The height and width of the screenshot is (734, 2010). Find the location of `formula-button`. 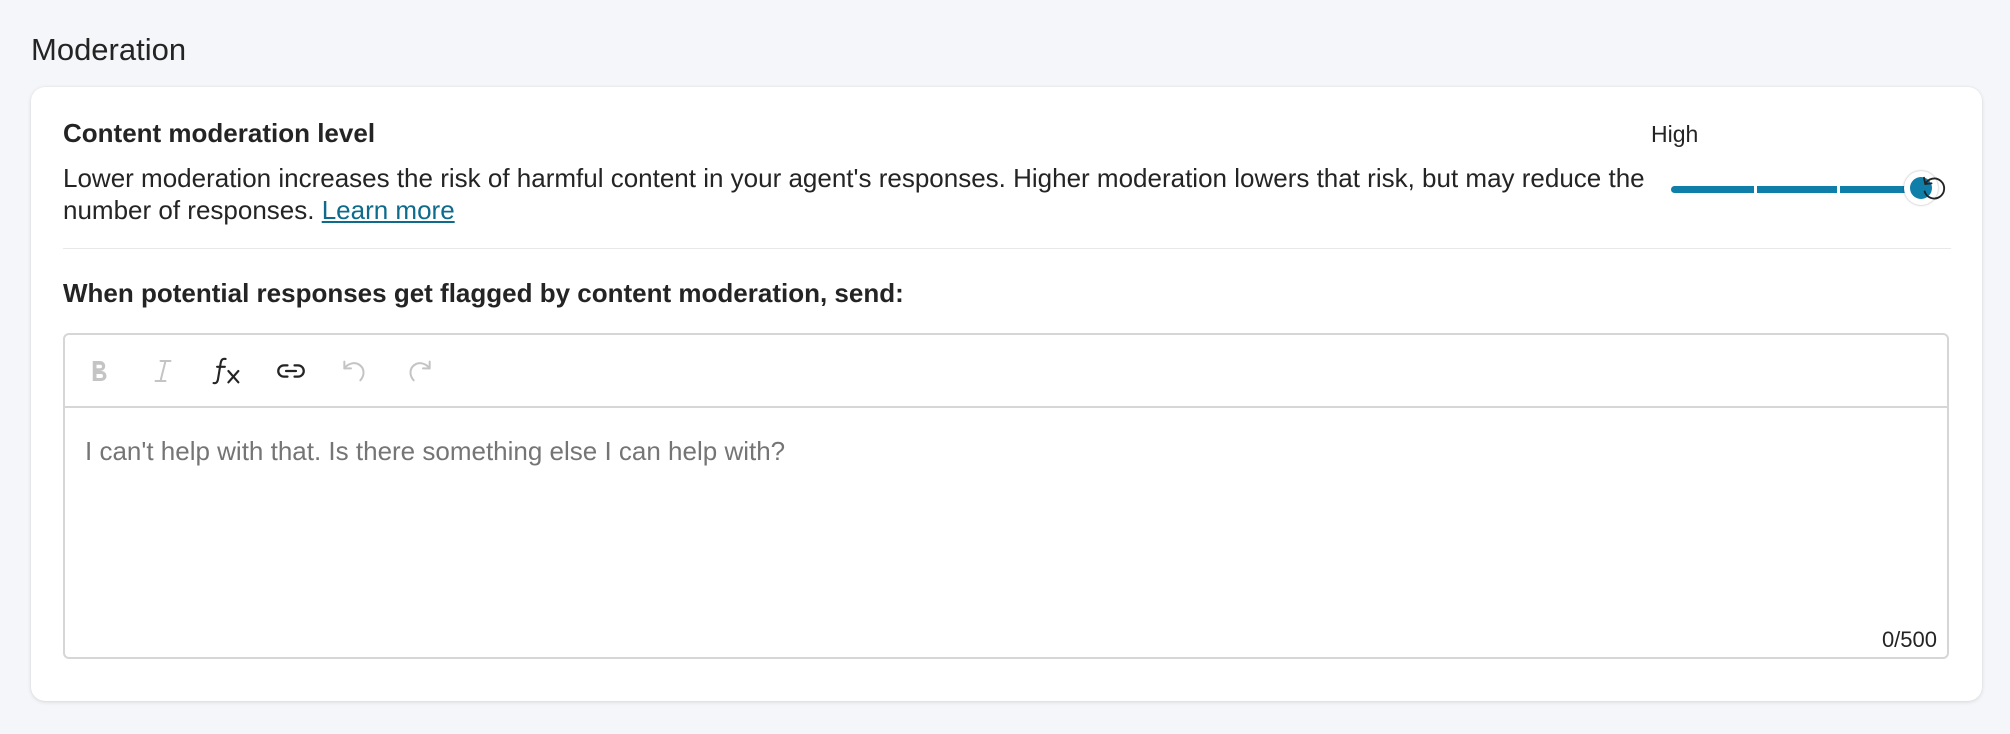

formula-button is located at coordinates (227, 371).